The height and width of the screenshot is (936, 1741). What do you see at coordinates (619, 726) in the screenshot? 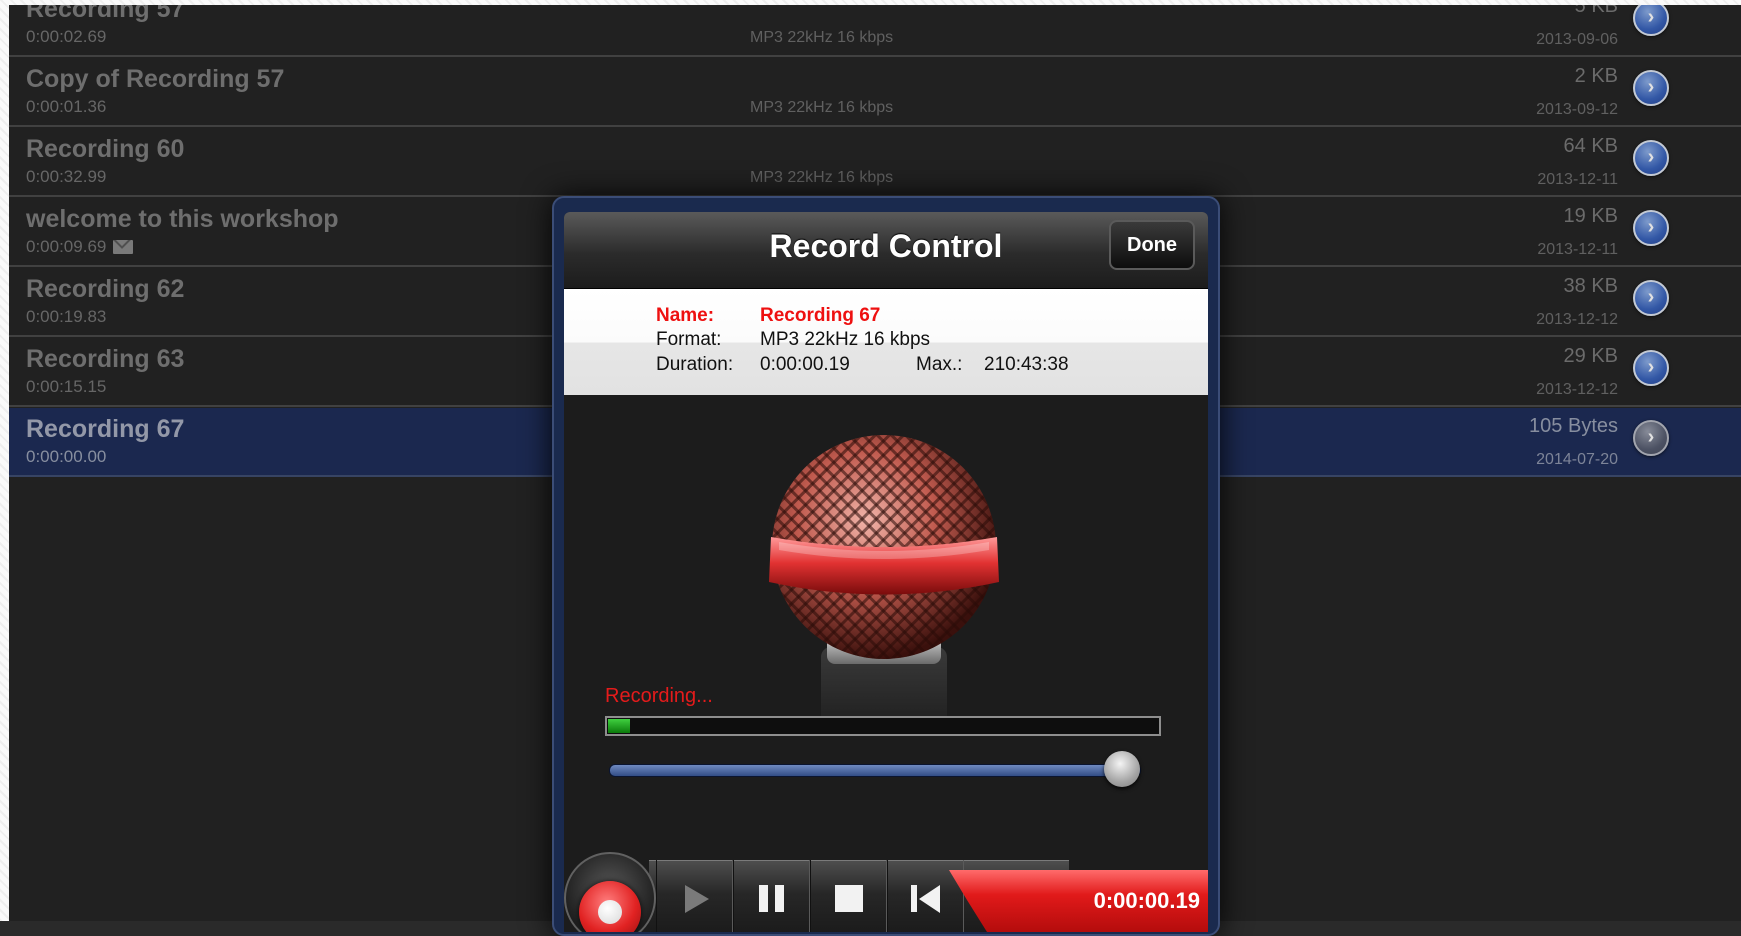
I see `input-level-fill` at bounding box center [619, 726].